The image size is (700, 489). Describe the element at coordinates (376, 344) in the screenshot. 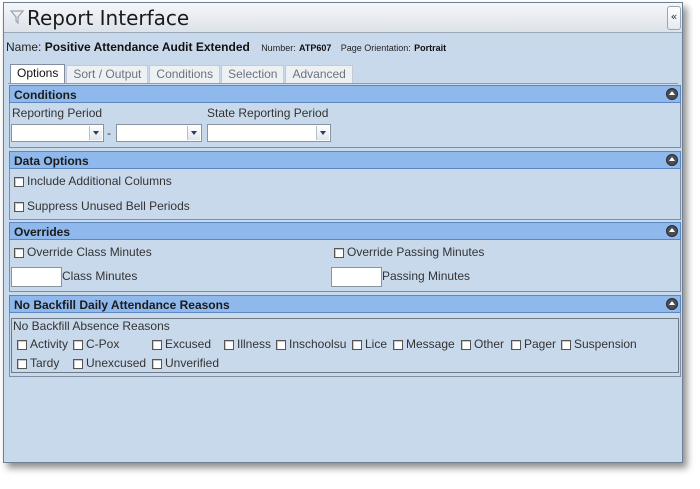

I see `reason-lice-label: Lice` at that location.